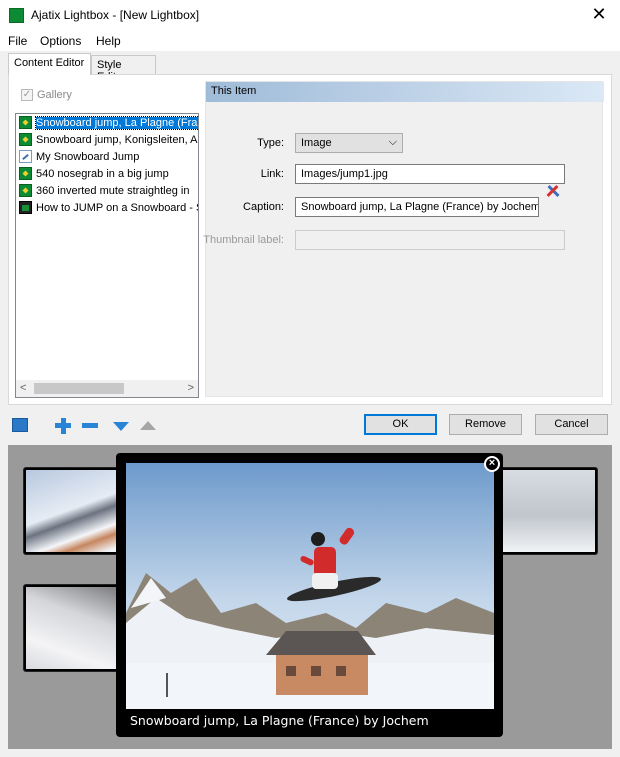  What do you see at coordinates (88, 156) in the screenshot?
I see `list-item-label: My Snowboard Jump` at bounding box center [88, 156].